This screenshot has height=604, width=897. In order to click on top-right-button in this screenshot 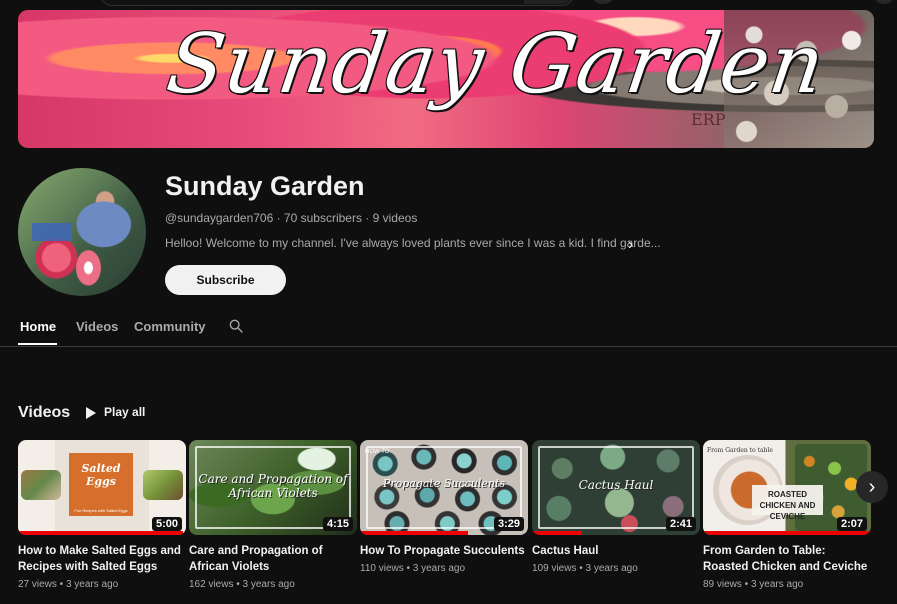, I will do `click(884, 2)`.